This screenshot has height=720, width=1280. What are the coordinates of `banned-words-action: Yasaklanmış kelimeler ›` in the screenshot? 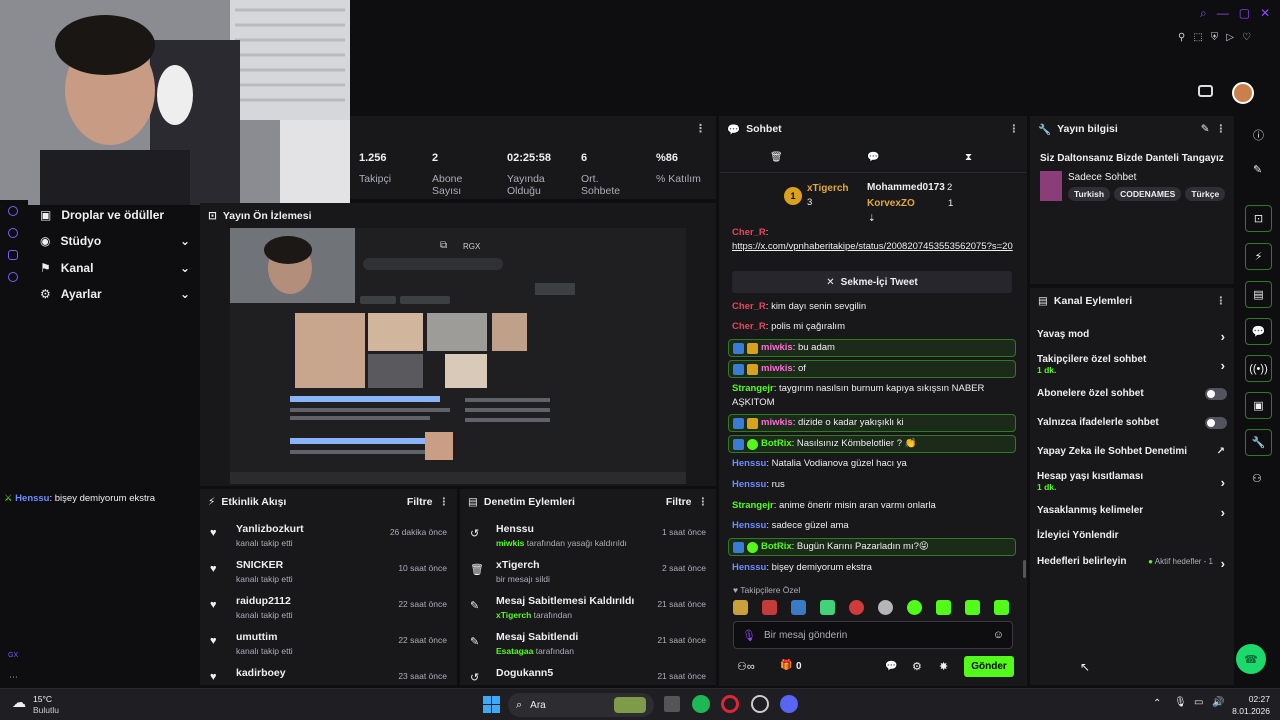 It's located at (1132, 512).